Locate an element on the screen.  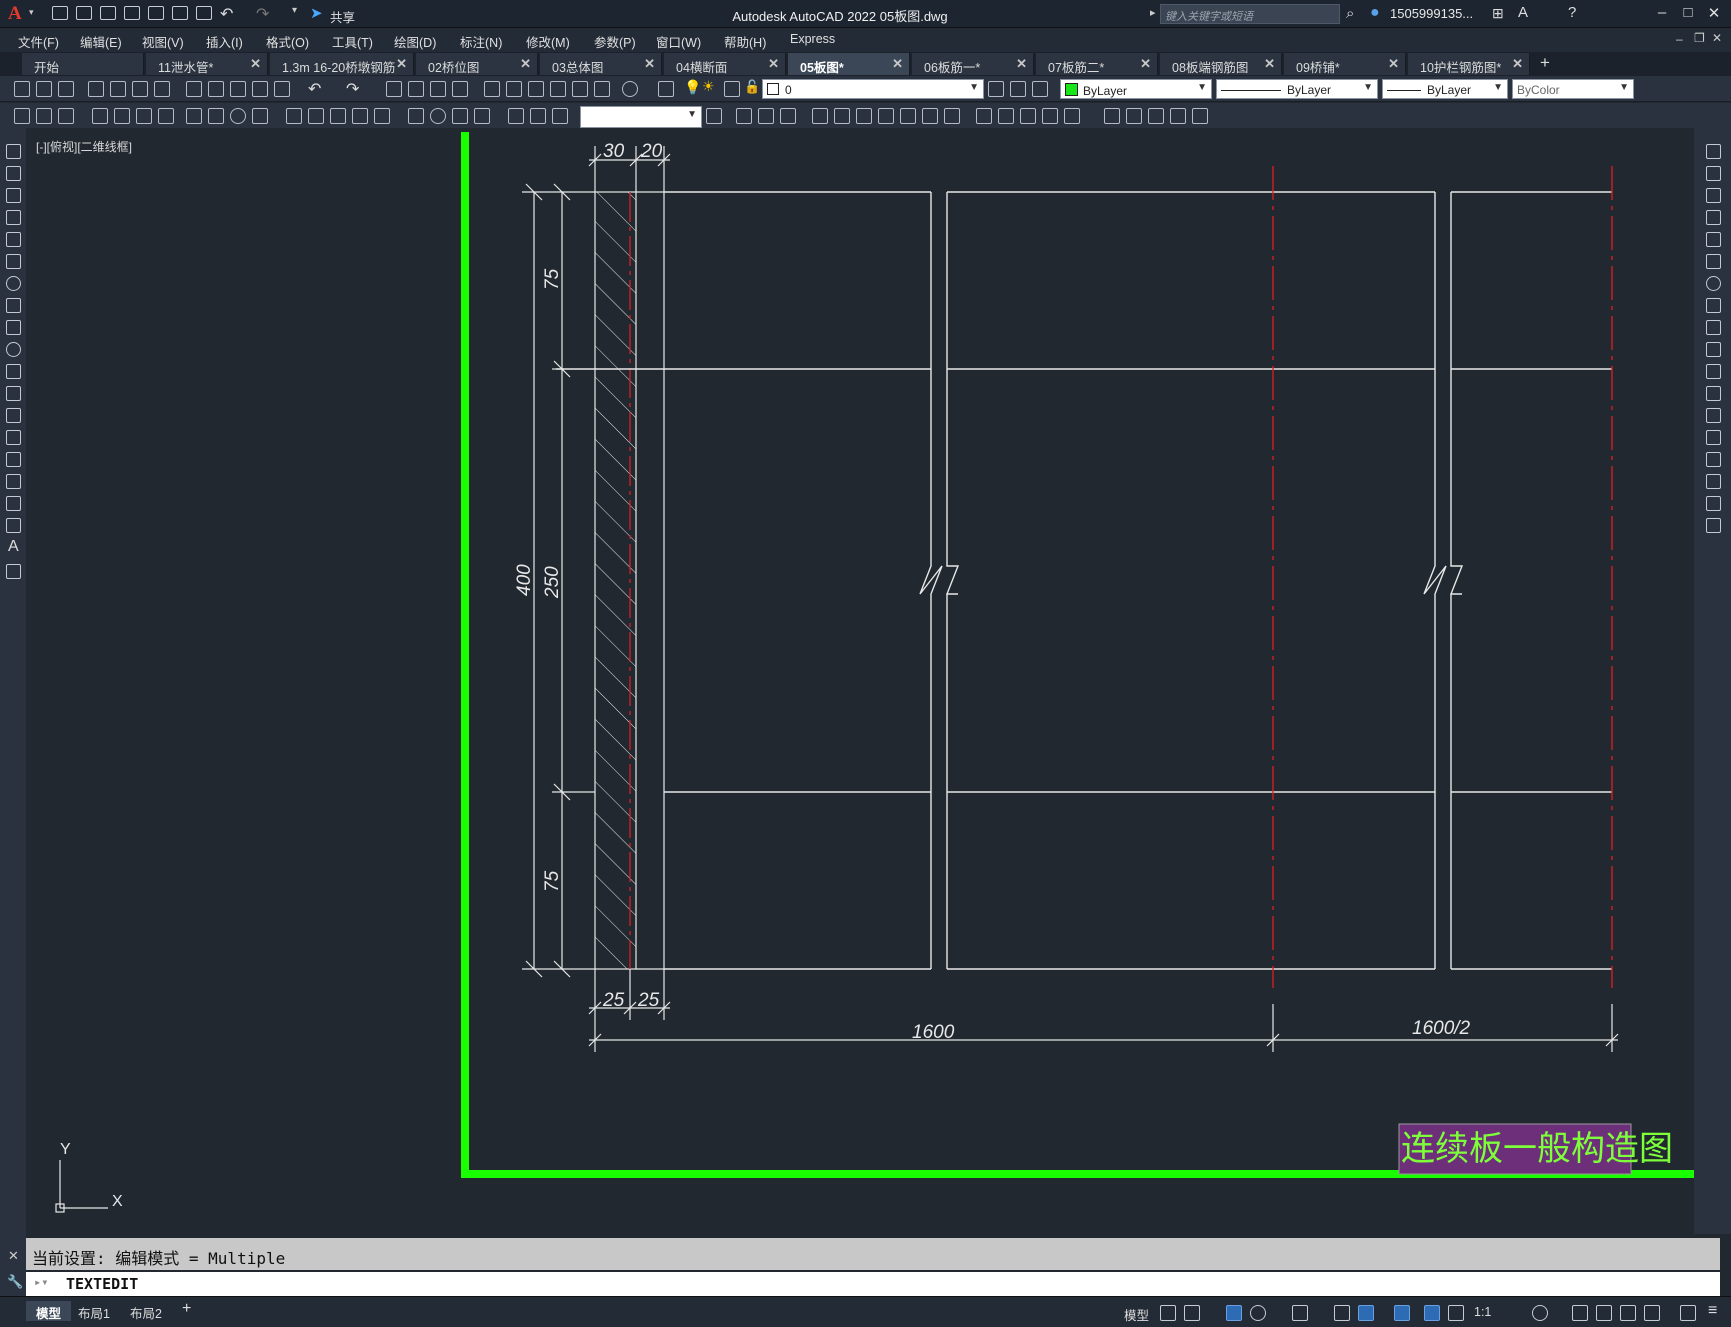
dim-text: 250 is located at coordinates (552, 582).